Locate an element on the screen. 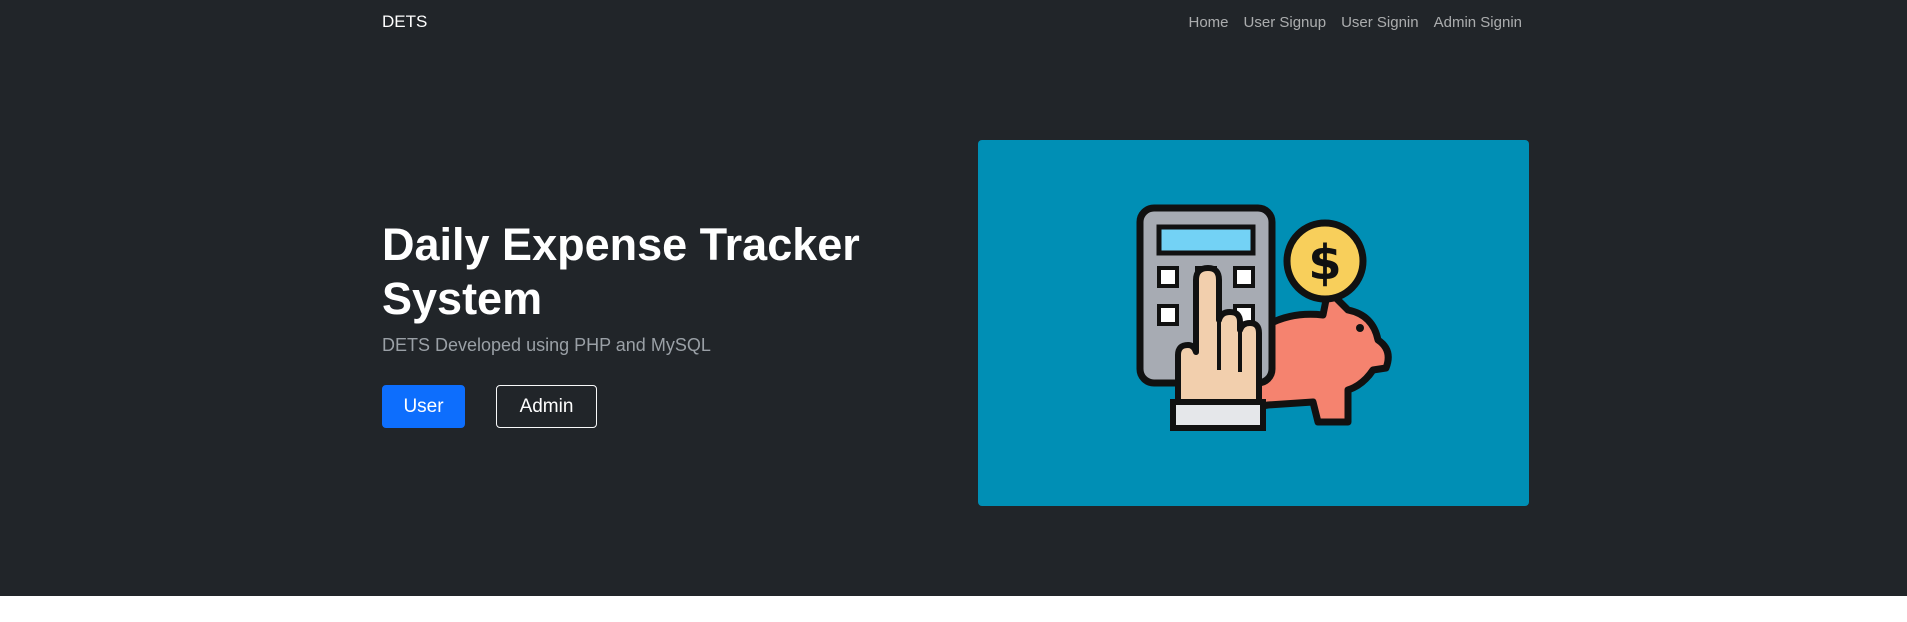 The height and width of the screenshot is (622, 1907). user-button: User is located at coordinates (423, 406).